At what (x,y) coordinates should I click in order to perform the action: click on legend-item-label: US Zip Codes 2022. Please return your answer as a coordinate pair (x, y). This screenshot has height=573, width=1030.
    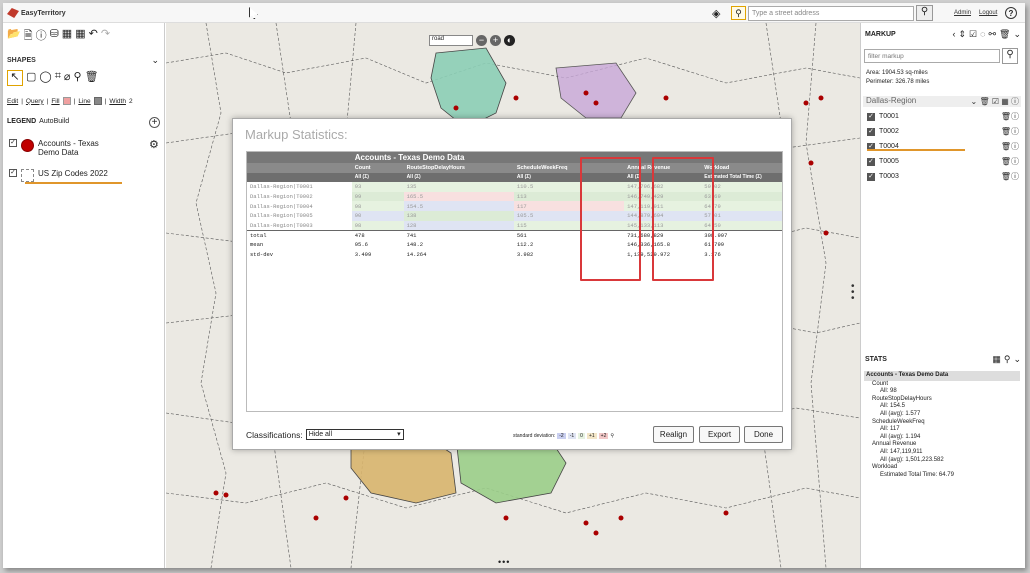
    Looking at the image, I should click on (73, 173).